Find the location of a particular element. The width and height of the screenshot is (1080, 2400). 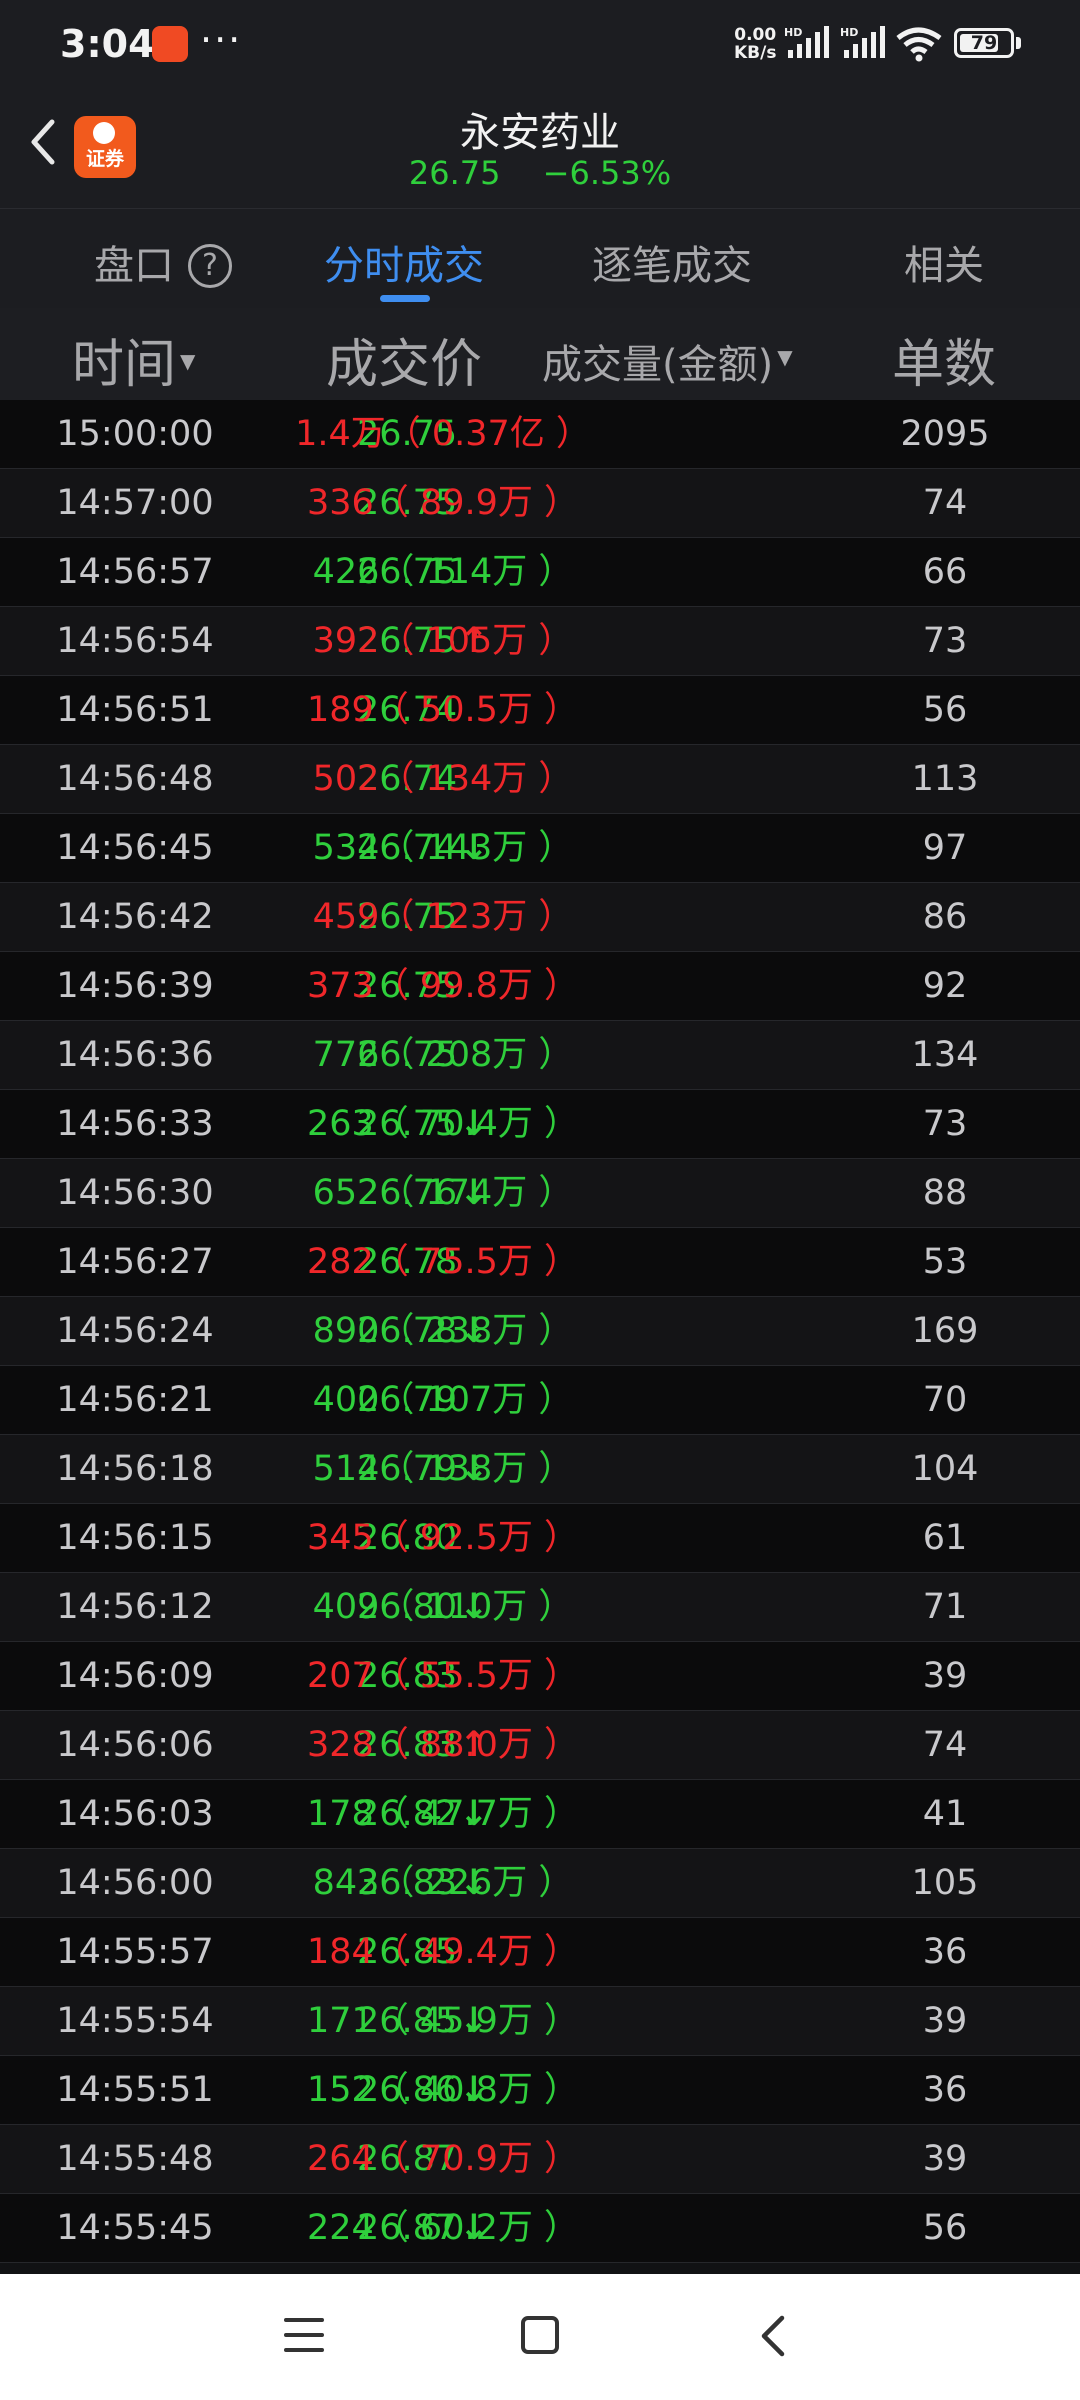

tab-label: 盘口 is located at coordinates (134, 266).